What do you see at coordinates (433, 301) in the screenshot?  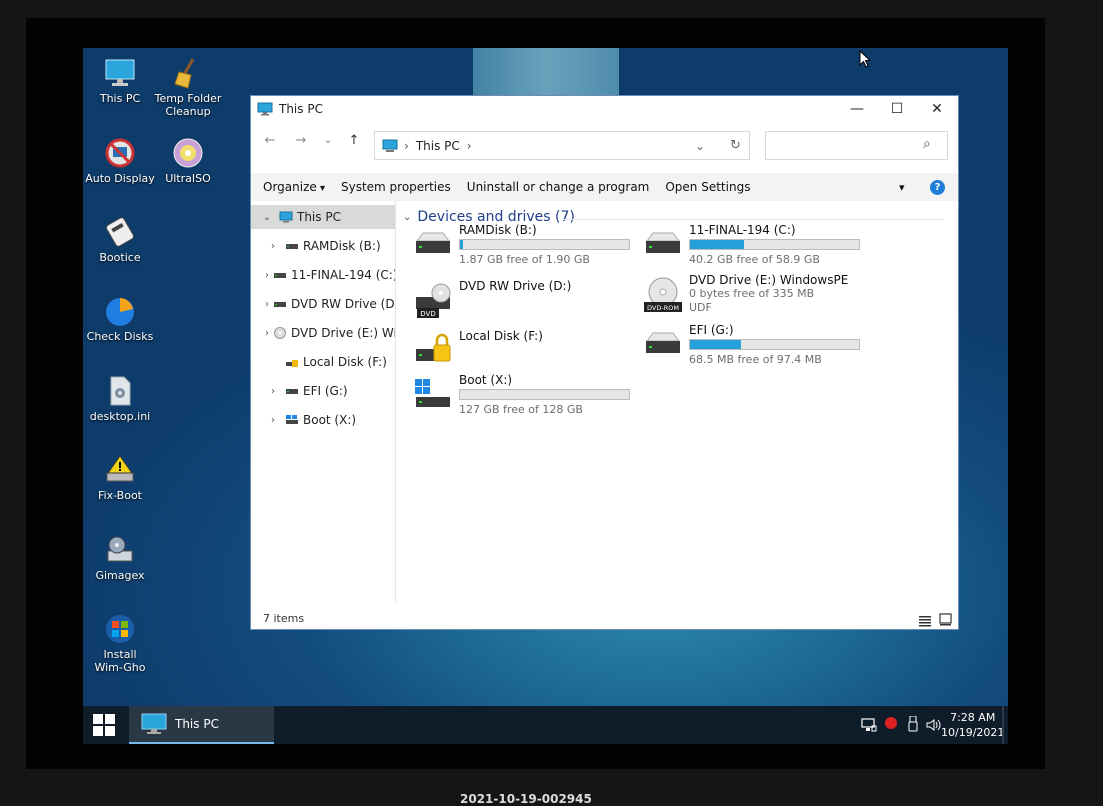 I see `dvd-drive-icon: DVD` at bounding box center [433, 301].